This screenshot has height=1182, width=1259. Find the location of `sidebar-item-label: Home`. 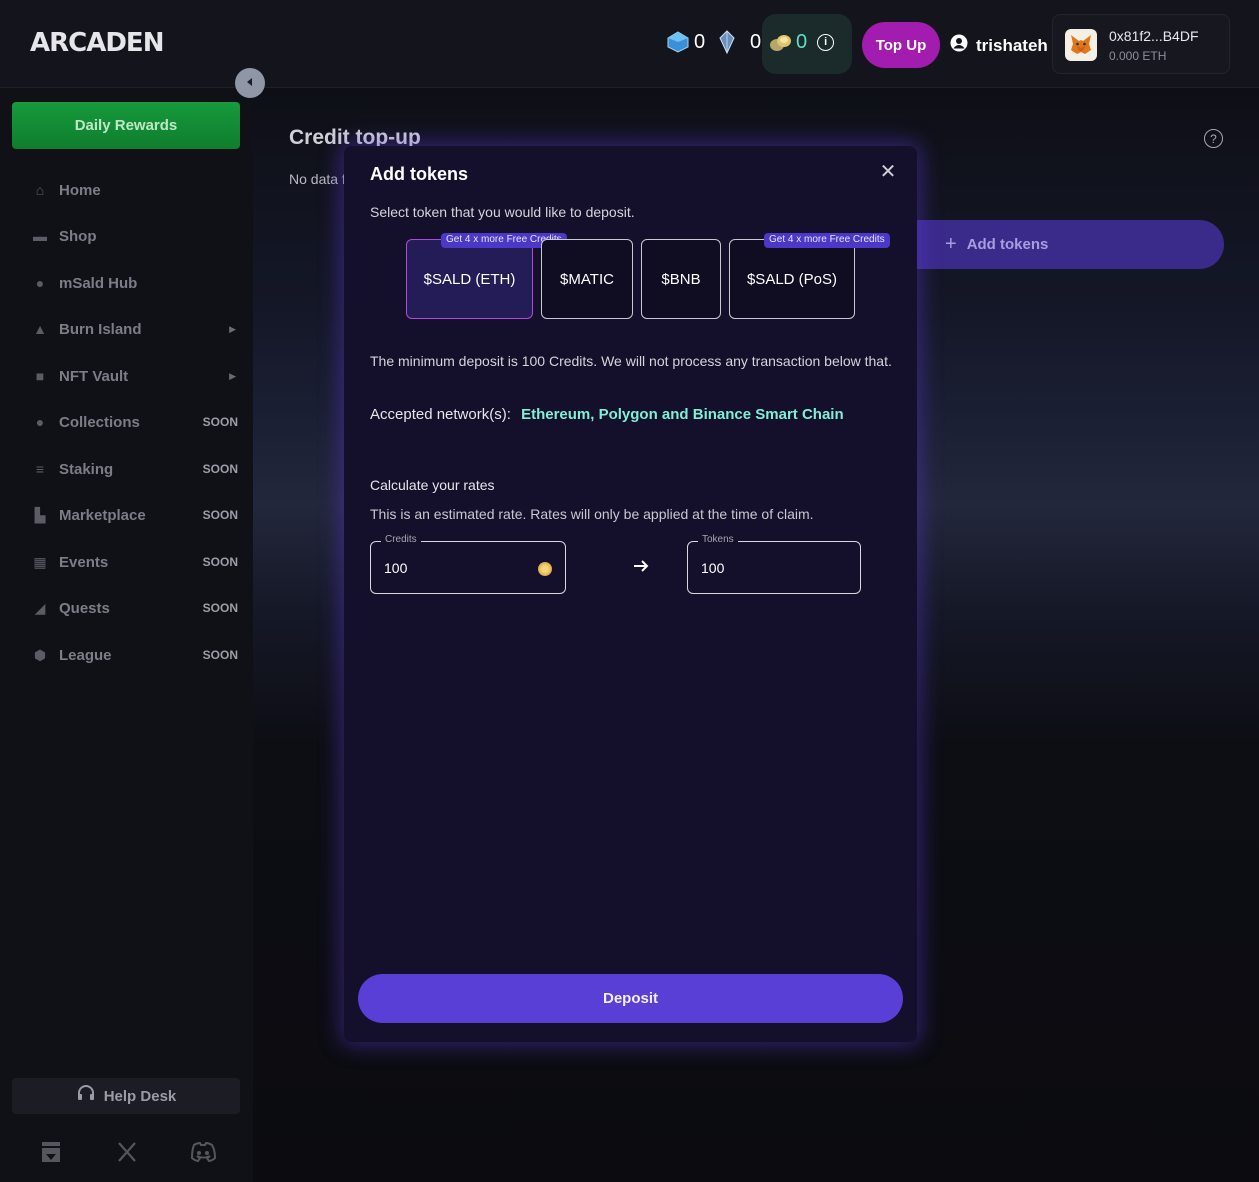

sidebar-item-label: Home is located at coordinates (80, 190).